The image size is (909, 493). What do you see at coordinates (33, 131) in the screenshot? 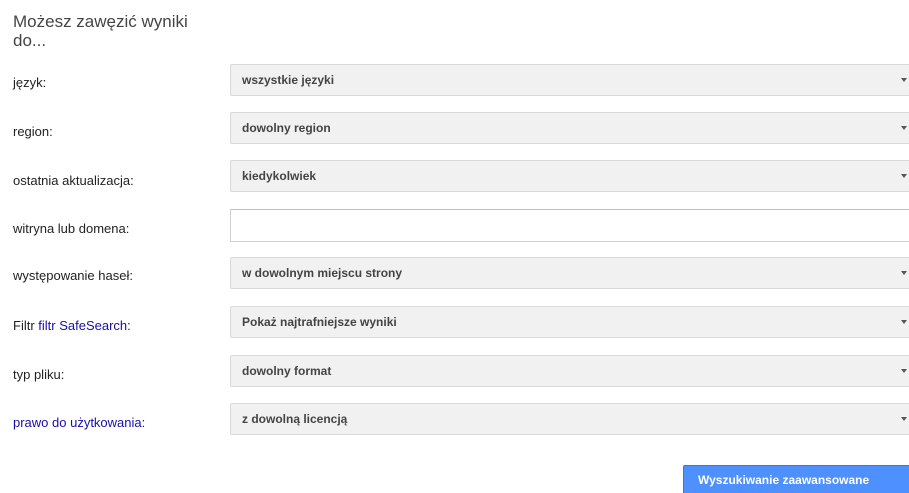
I see `region-label: region:` at bounding box center [33, 131].